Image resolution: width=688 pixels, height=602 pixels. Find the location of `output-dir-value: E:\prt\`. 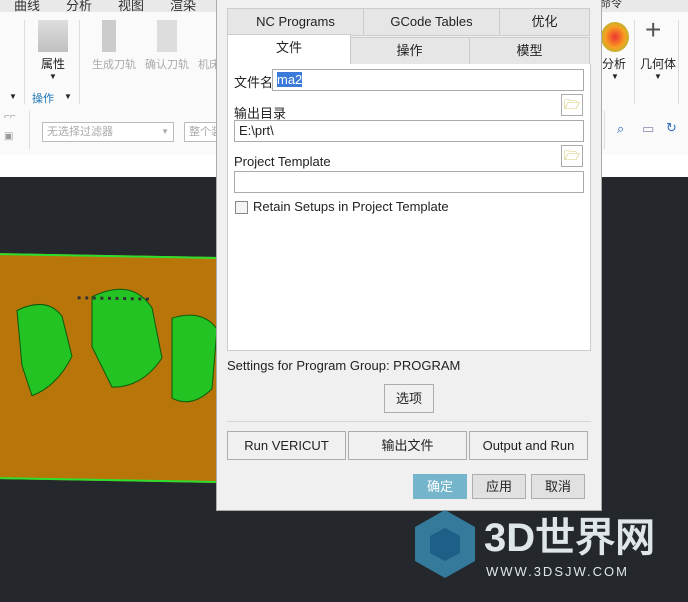

output-dir-value: E:\prt\ is located at coordinates (256, 130).